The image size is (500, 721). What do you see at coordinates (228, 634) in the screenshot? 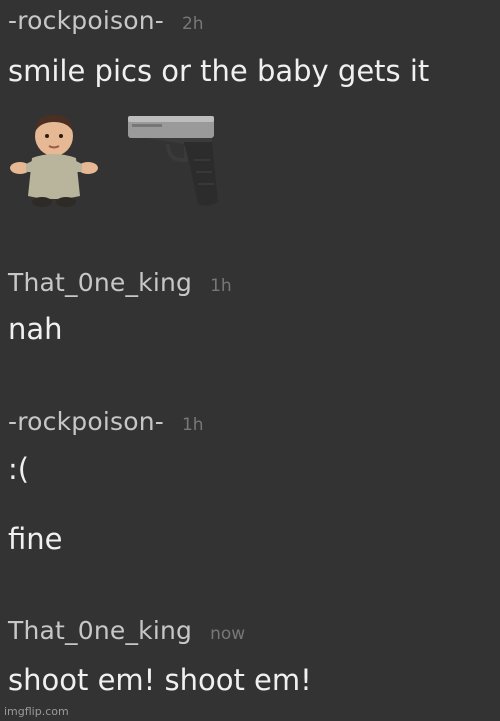
I see `timestamp: now` at bounding box center [228, 634].